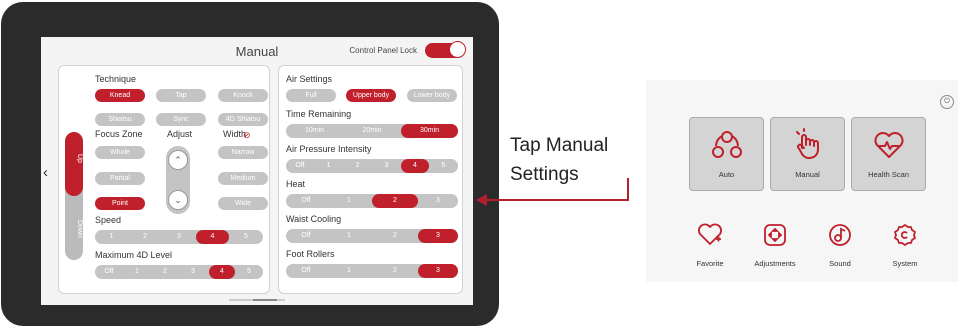 The height and width of the screenshot is (327, 959). I want to click on heat-option: 3, so click(438, 201).